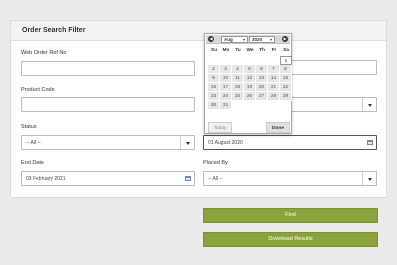 Image resolution: width=397 pixels, height=265 pixels. What do you see at coordinates (262, 39) in the screenshot?
I see `year-select: 2020` at bounding box center [262, 39].